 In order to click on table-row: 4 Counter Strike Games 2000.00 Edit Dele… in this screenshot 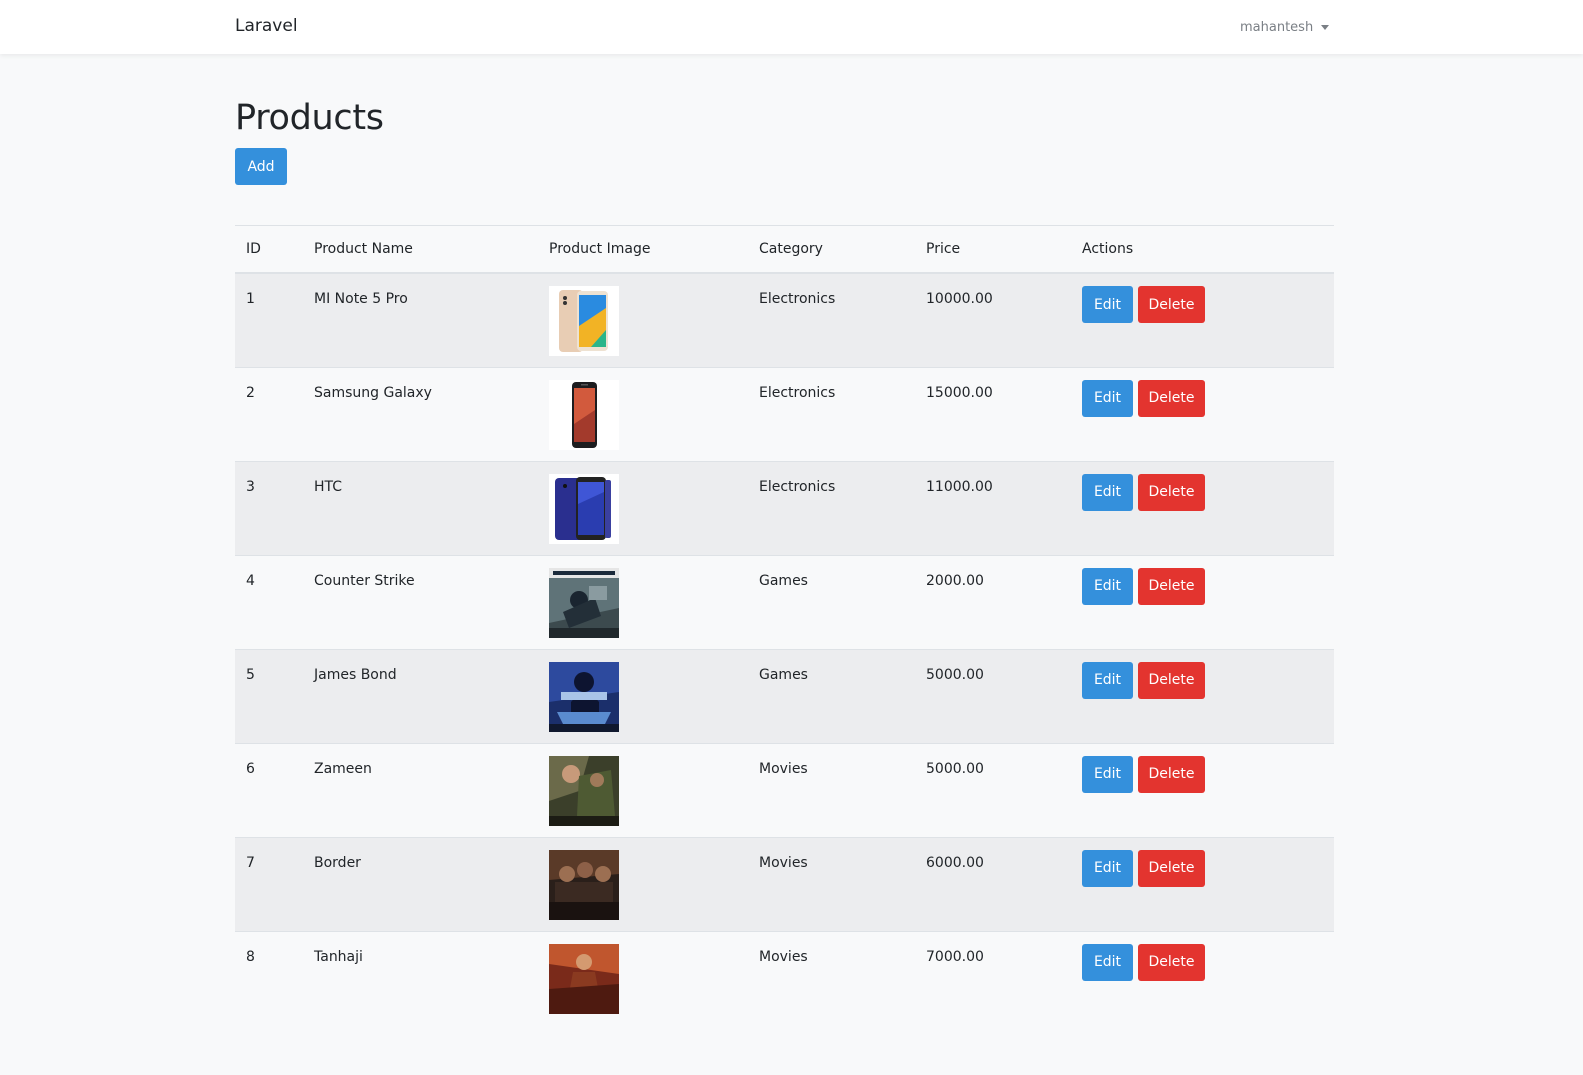, I will do `click(784, 601)`.